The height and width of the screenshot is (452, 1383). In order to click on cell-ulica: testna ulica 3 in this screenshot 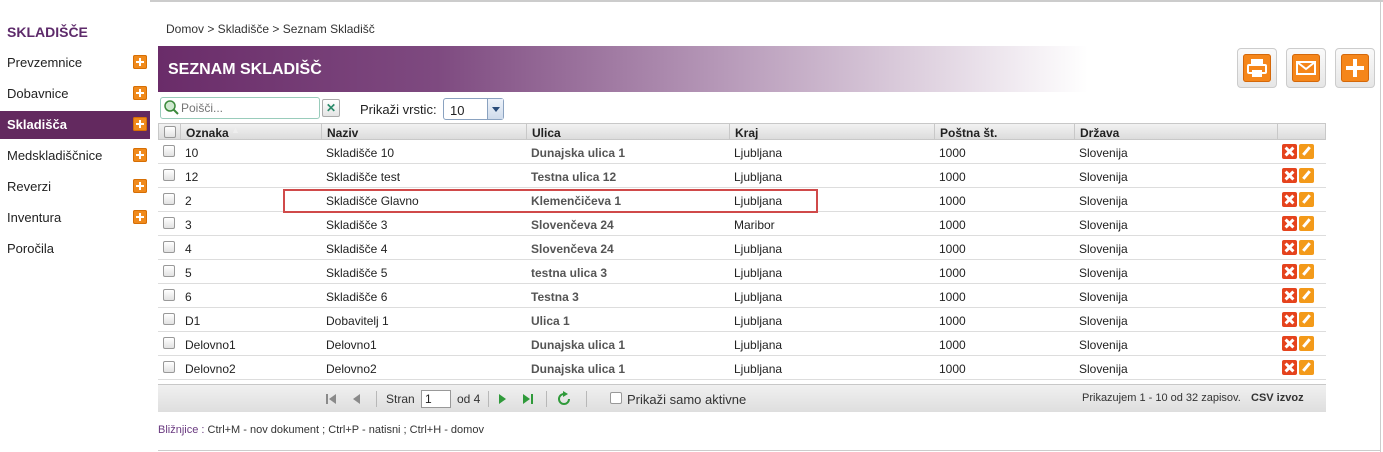, I will do `click(569, 273)`.